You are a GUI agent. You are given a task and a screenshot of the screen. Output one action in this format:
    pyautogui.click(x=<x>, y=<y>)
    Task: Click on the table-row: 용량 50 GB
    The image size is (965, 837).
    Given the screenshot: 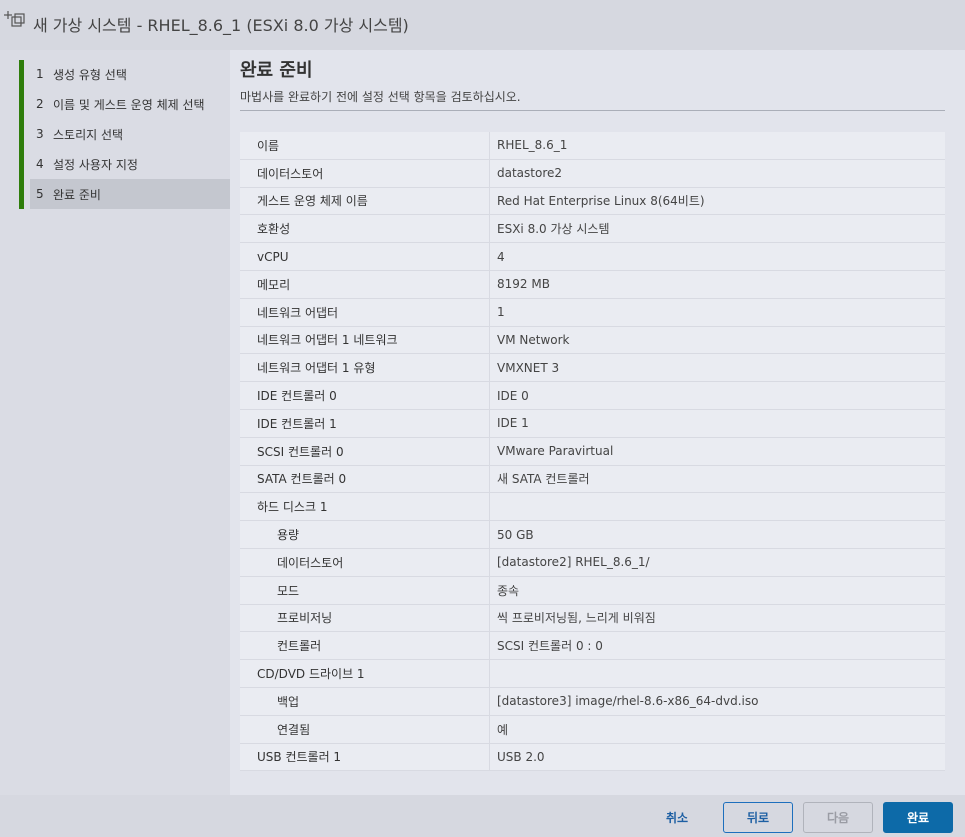 What is the action you would take?
    pyautogui.click(x=592, y=535)
    